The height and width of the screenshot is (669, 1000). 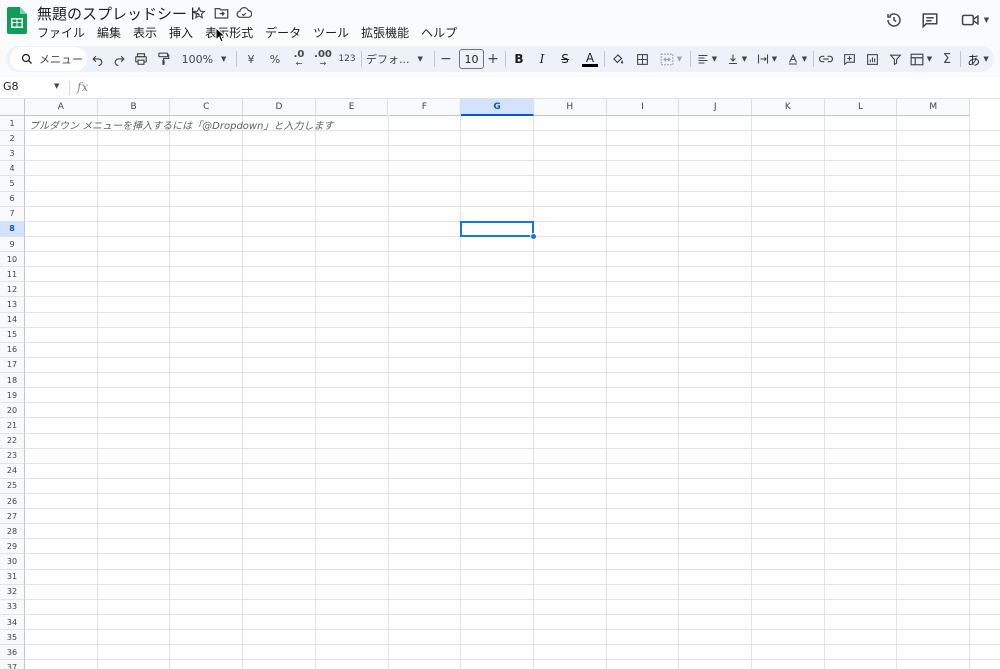 What do you see at coordinates (323, 59) in the screenshot?
I see `increase-decimal-button: .00 →` at bounding box center [323, 59].